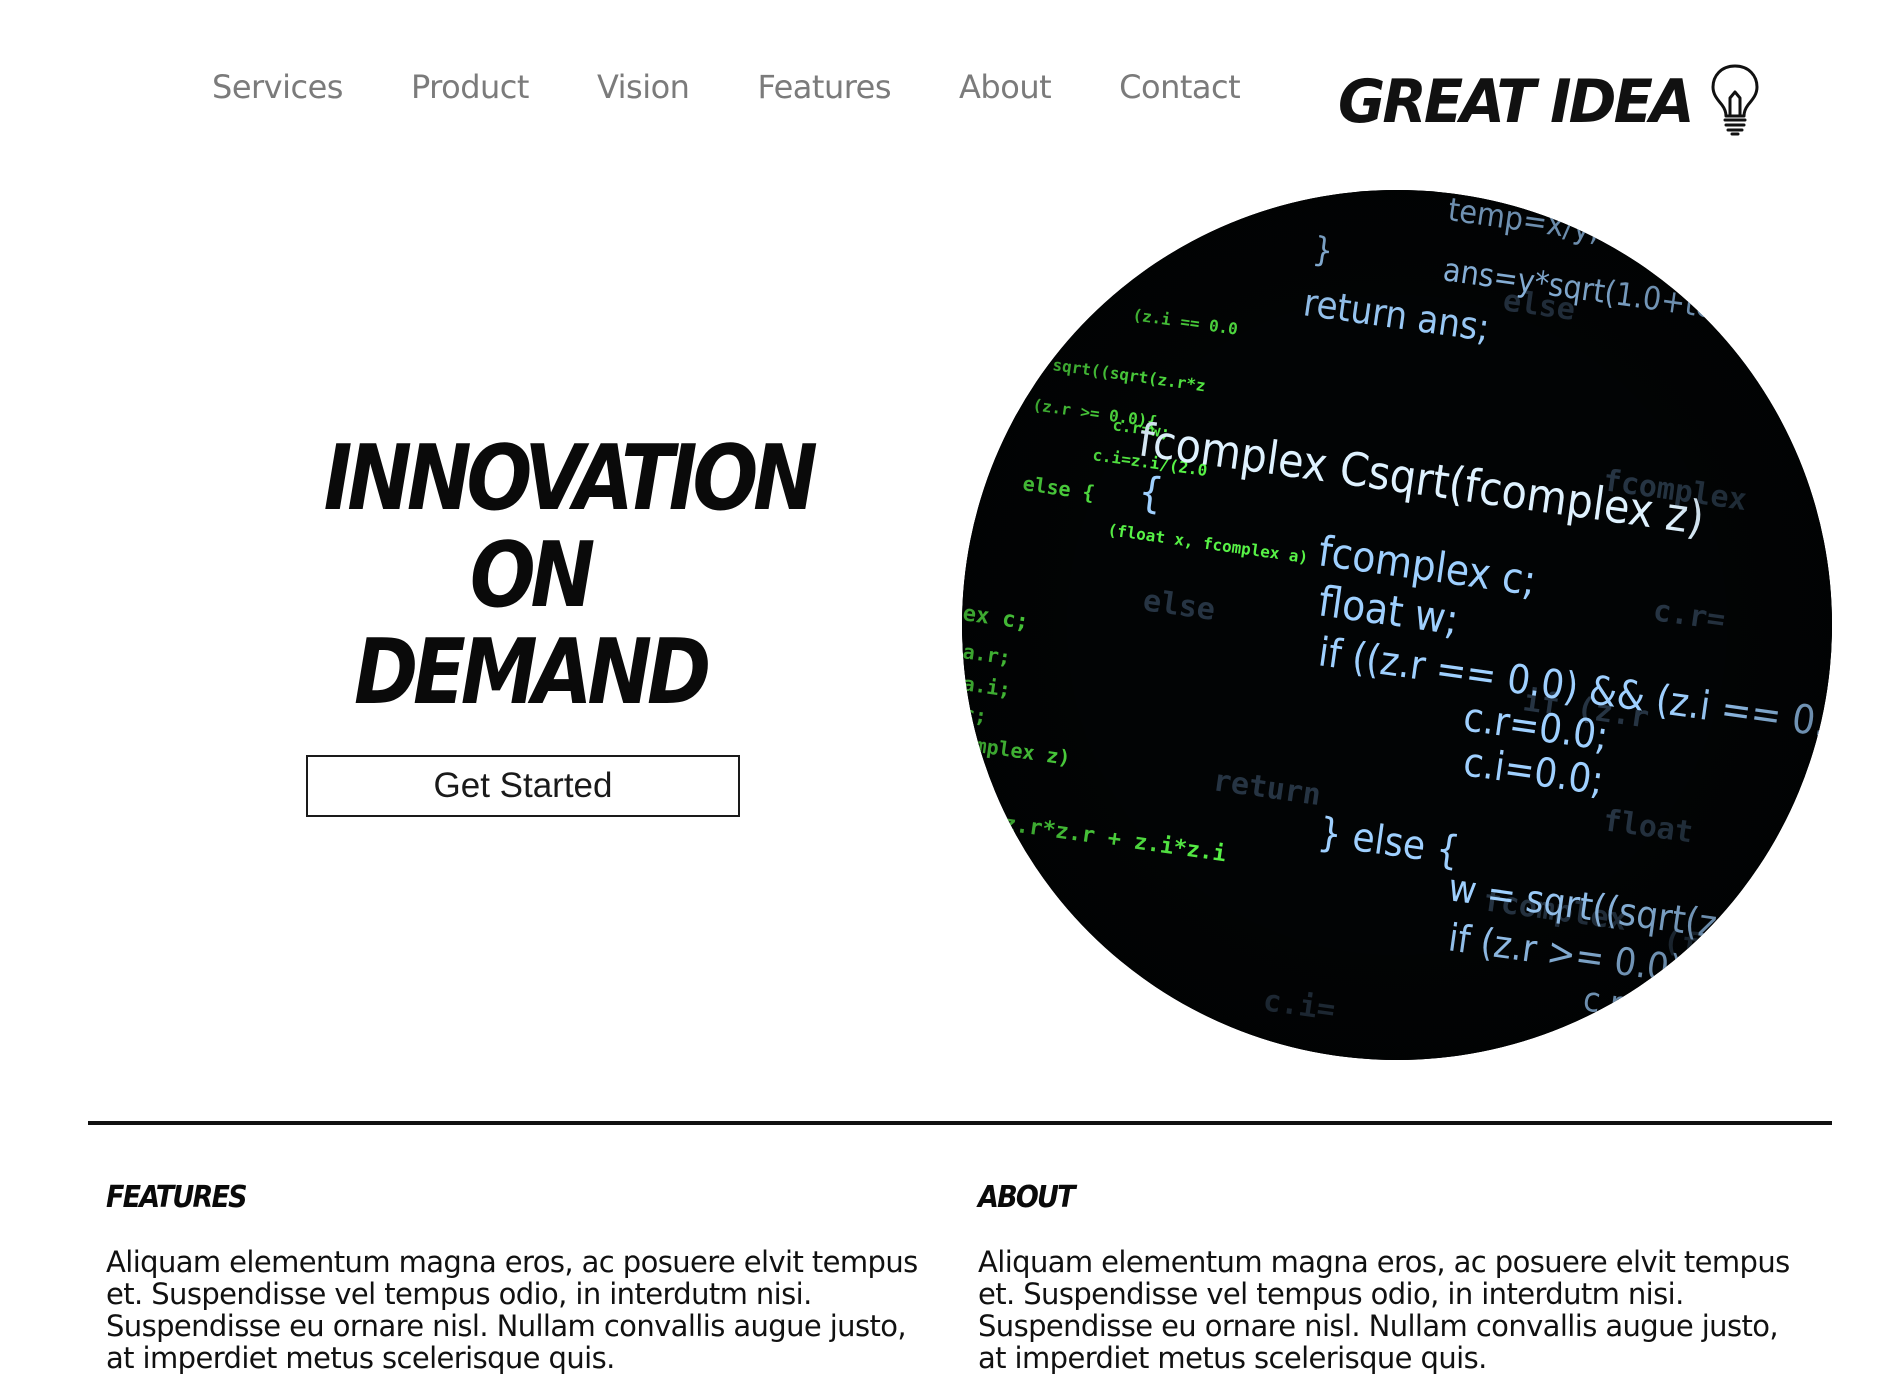 Image resolution: width=1902 pixels, height=1388 pixels. I want to click on site-logo: GREAT IDEA, so click(1549, 94).